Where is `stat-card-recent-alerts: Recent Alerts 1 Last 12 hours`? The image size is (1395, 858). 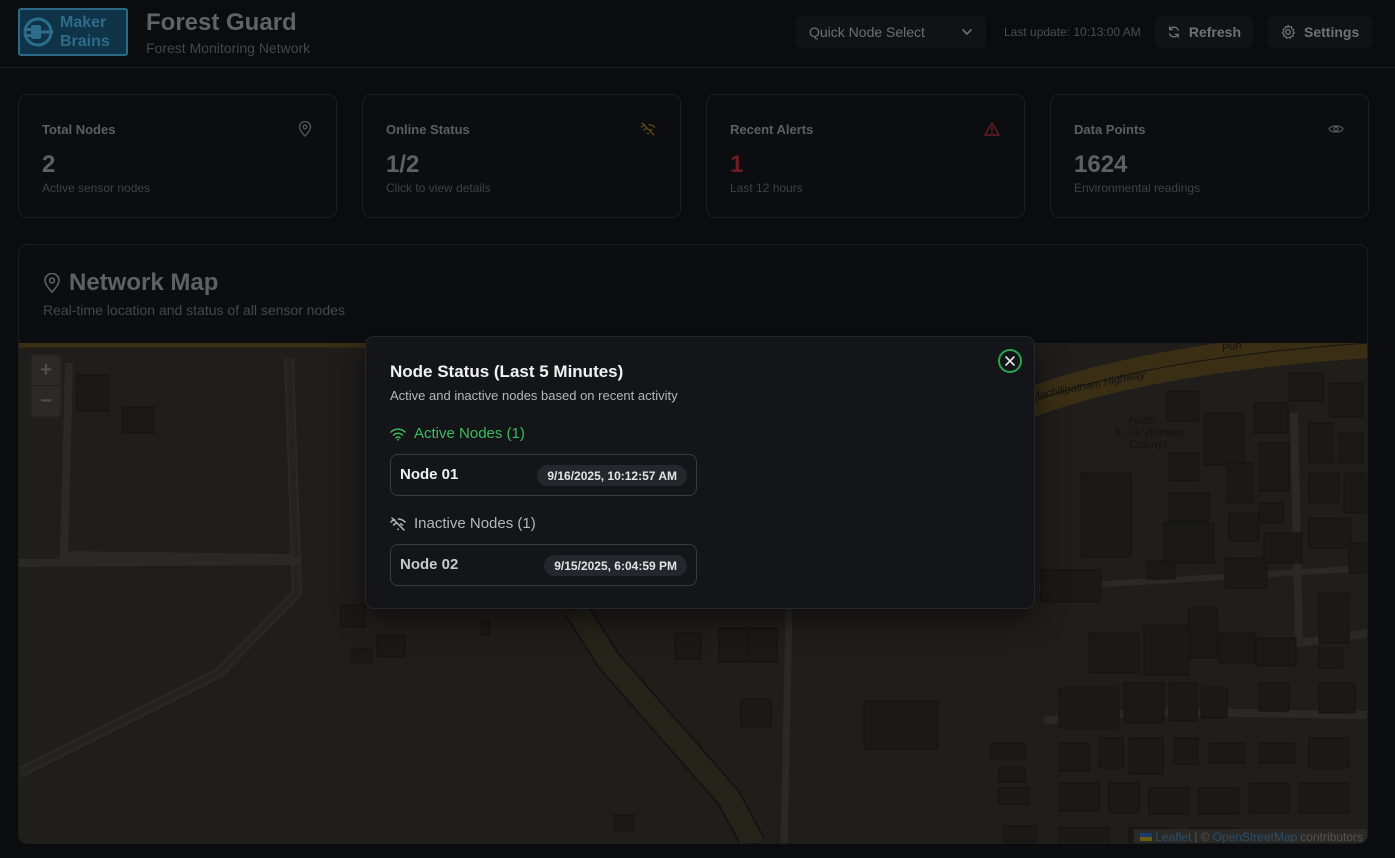 stat-card-recent-alerts: Recent Alerts 1 Last 12 hours is located at coordinates (865, 156).